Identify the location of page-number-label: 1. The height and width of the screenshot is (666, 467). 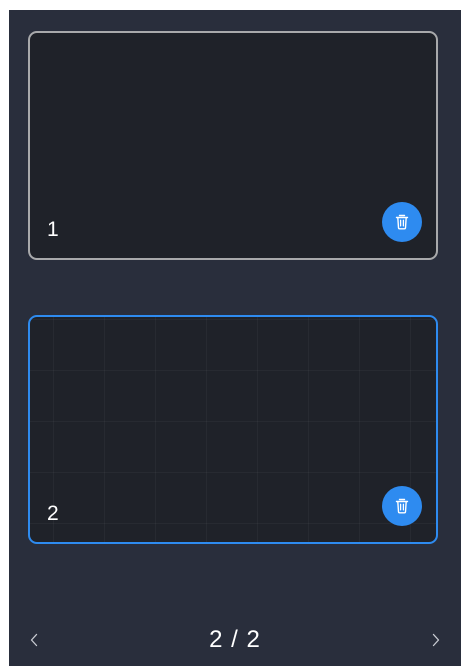
(53, 229).